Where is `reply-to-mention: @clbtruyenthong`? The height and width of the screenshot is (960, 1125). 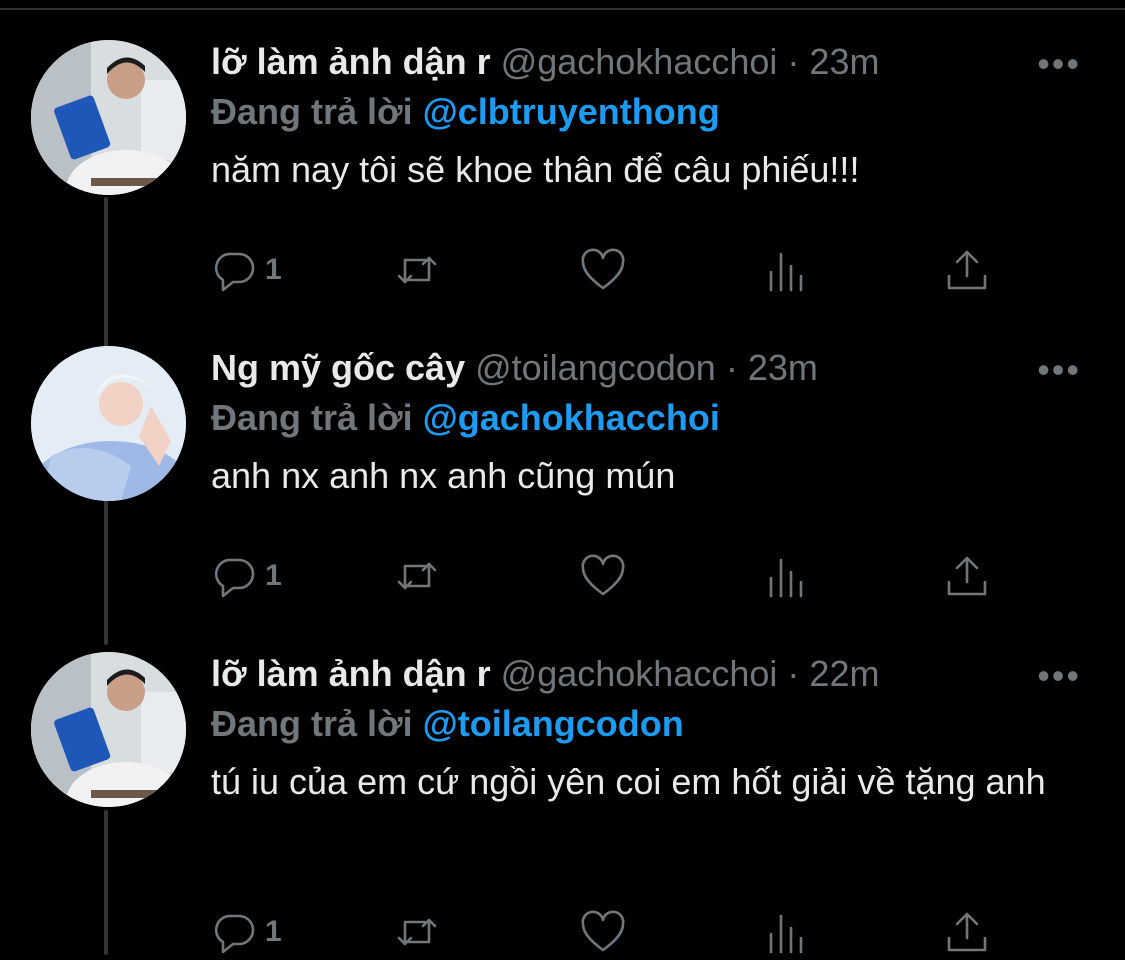 reply-to-mention: @clbtruyenthong is located at coordinates (571, 111).